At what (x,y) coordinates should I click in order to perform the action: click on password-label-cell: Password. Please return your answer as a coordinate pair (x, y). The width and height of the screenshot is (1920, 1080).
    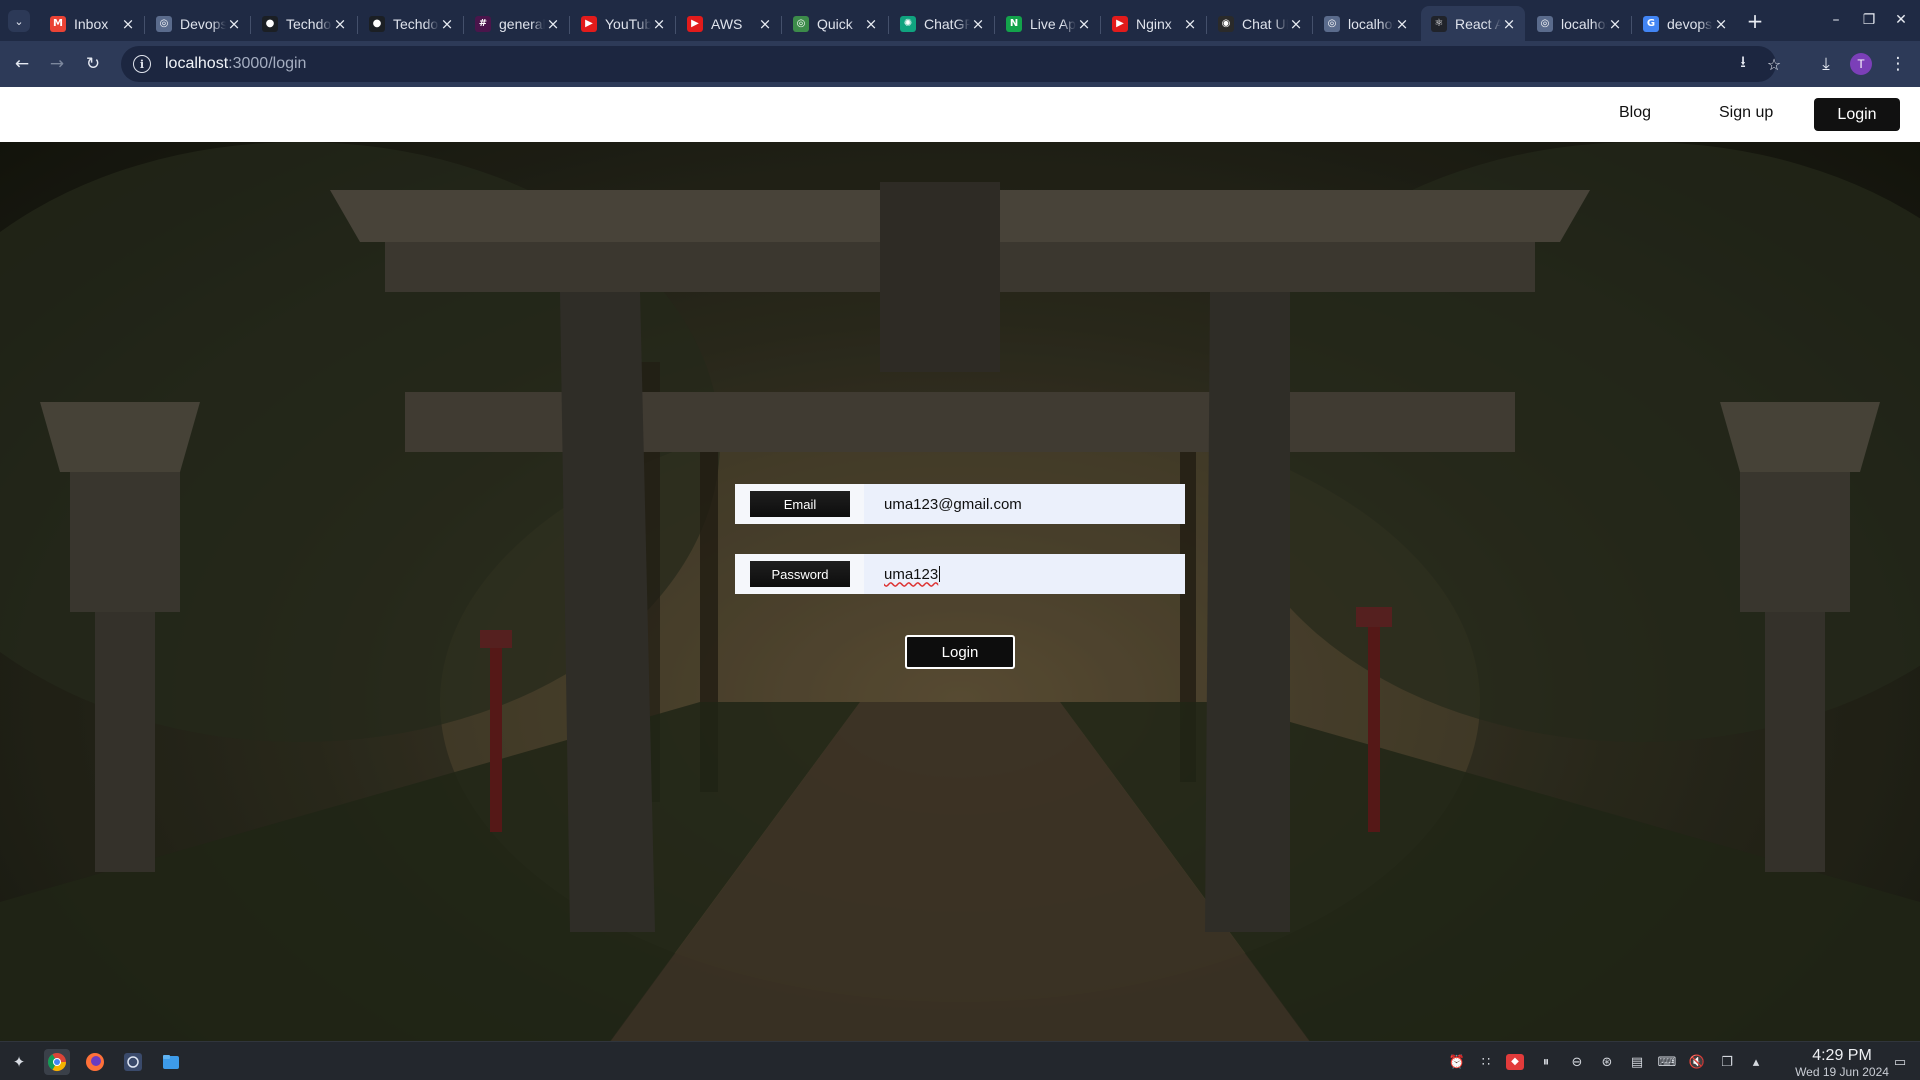
    Looking at the image, I should click on (799, 574).